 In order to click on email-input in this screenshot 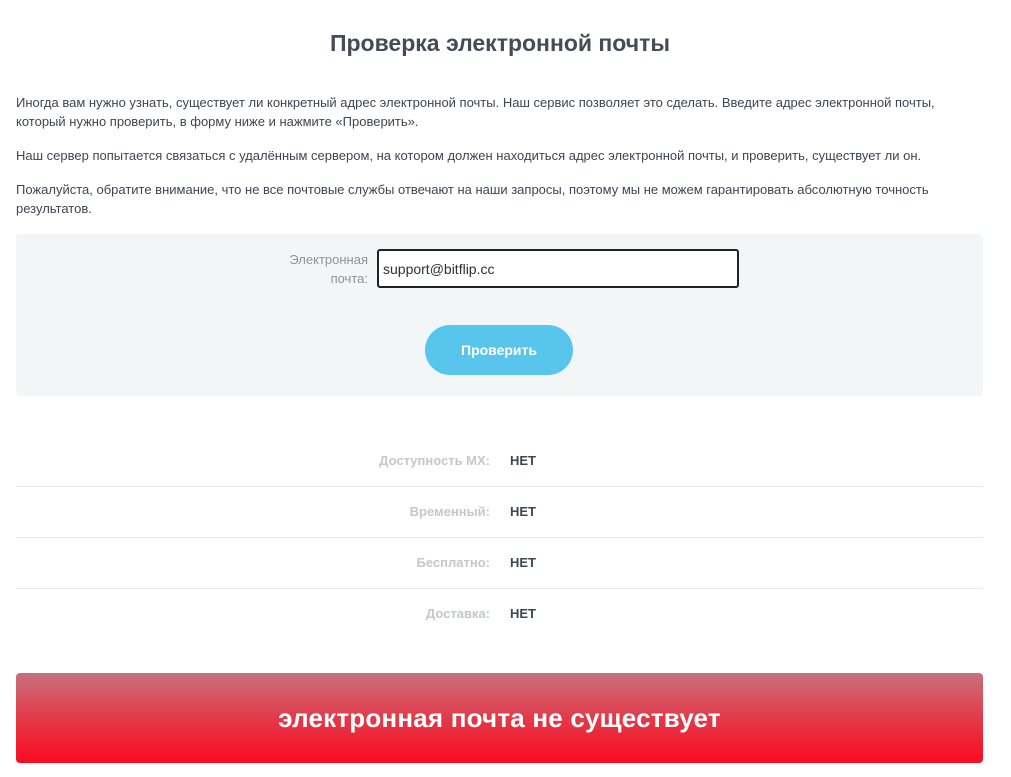, I will do `click(558, 268)`.